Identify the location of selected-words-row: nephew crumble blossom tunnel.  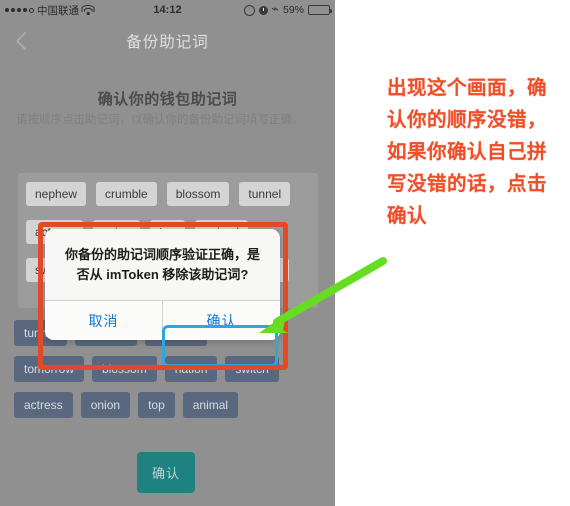
(168, 194).